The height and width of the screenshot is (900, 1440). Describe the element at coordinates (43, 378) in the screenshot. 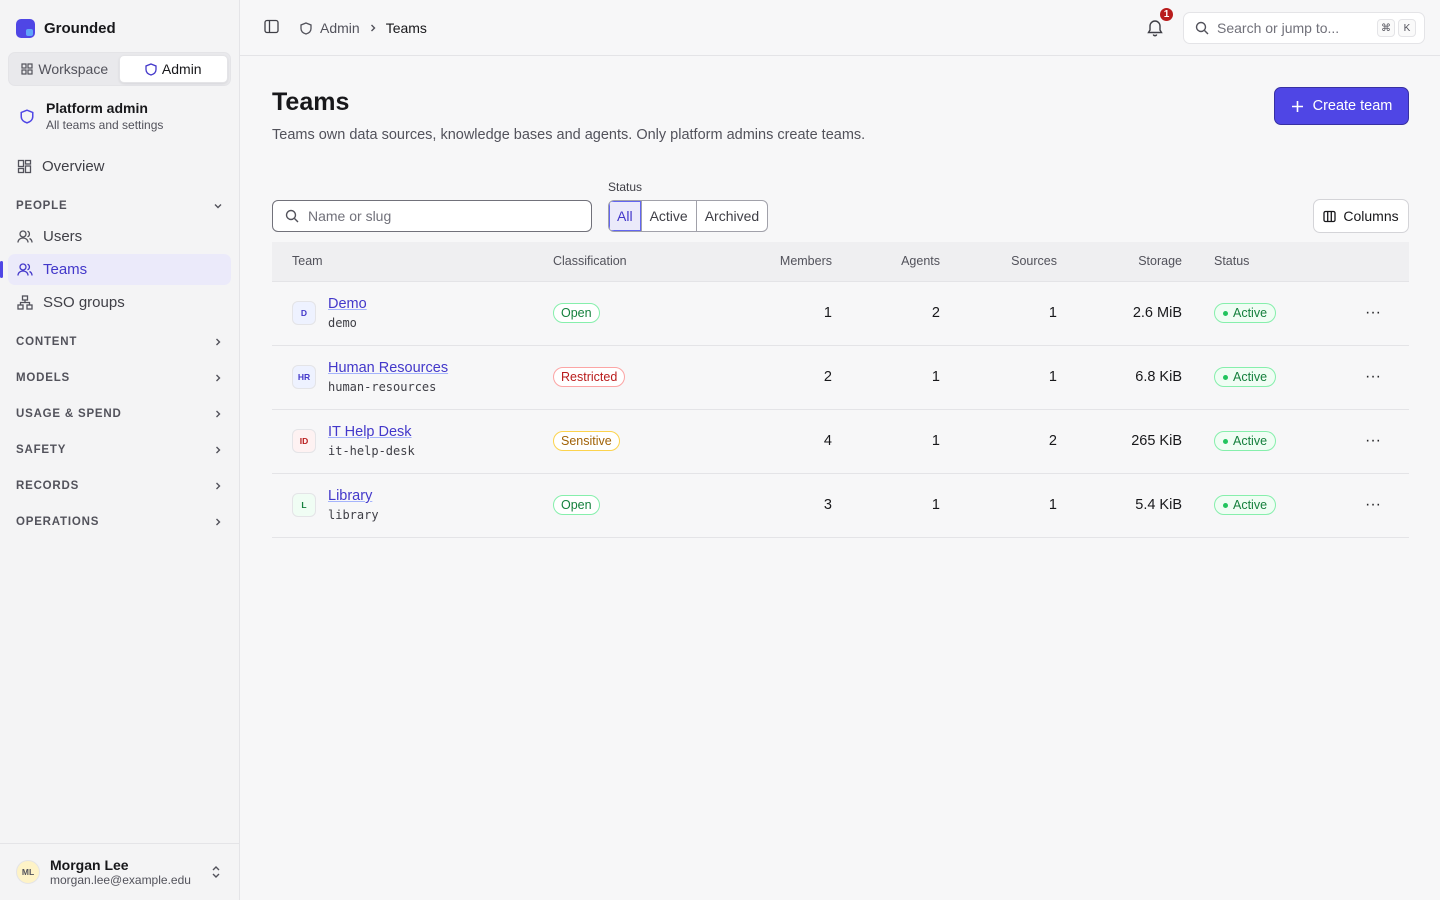

I see `section-label: MODELS` at that location.